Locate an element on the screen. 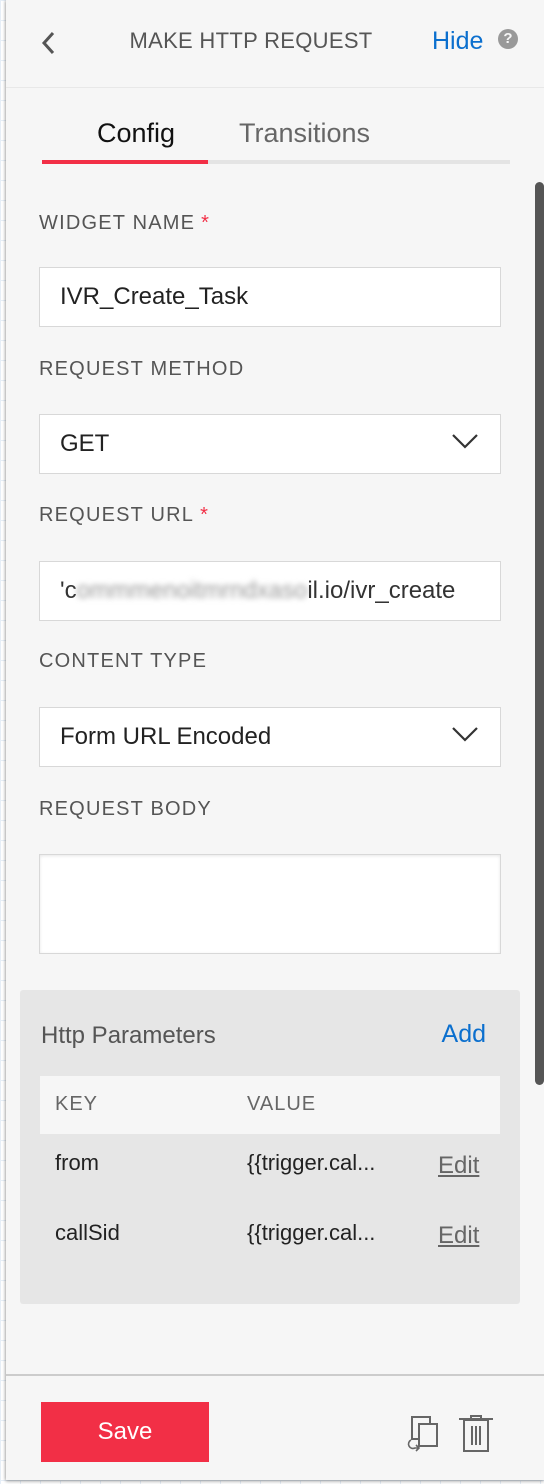  table-header: KEY VALUE is located at coordinates (270, 1105).